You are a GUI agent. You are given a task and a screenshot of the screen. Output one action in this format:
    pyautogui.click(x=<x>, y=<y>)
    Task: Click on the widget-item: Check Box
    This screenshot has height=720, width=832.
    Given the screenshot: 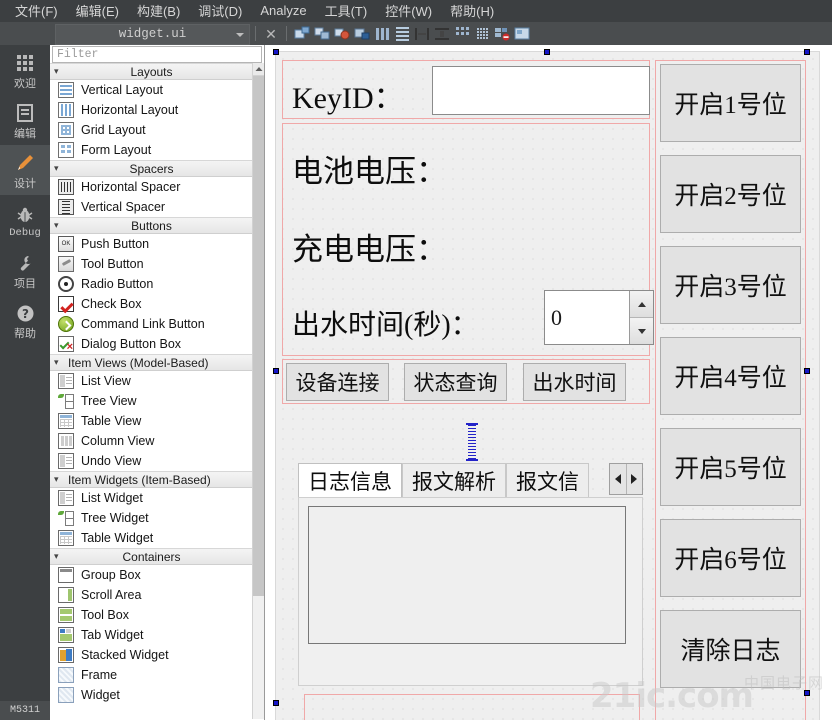 What is the action you would take?
    pyautogui.click(x=151, y=304)
    